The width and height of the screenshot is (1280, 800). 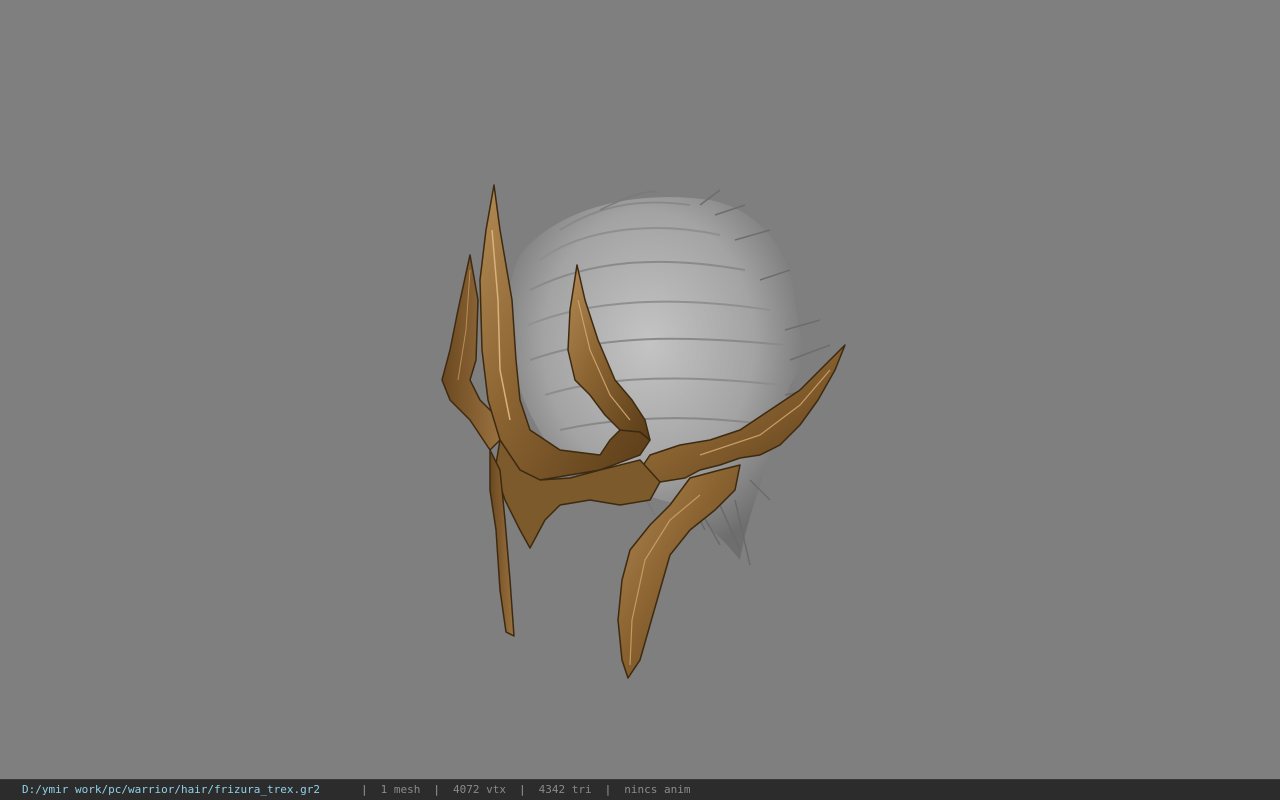 I want to click on mesh-count: 1 mesh, so click(x=400, y=789).